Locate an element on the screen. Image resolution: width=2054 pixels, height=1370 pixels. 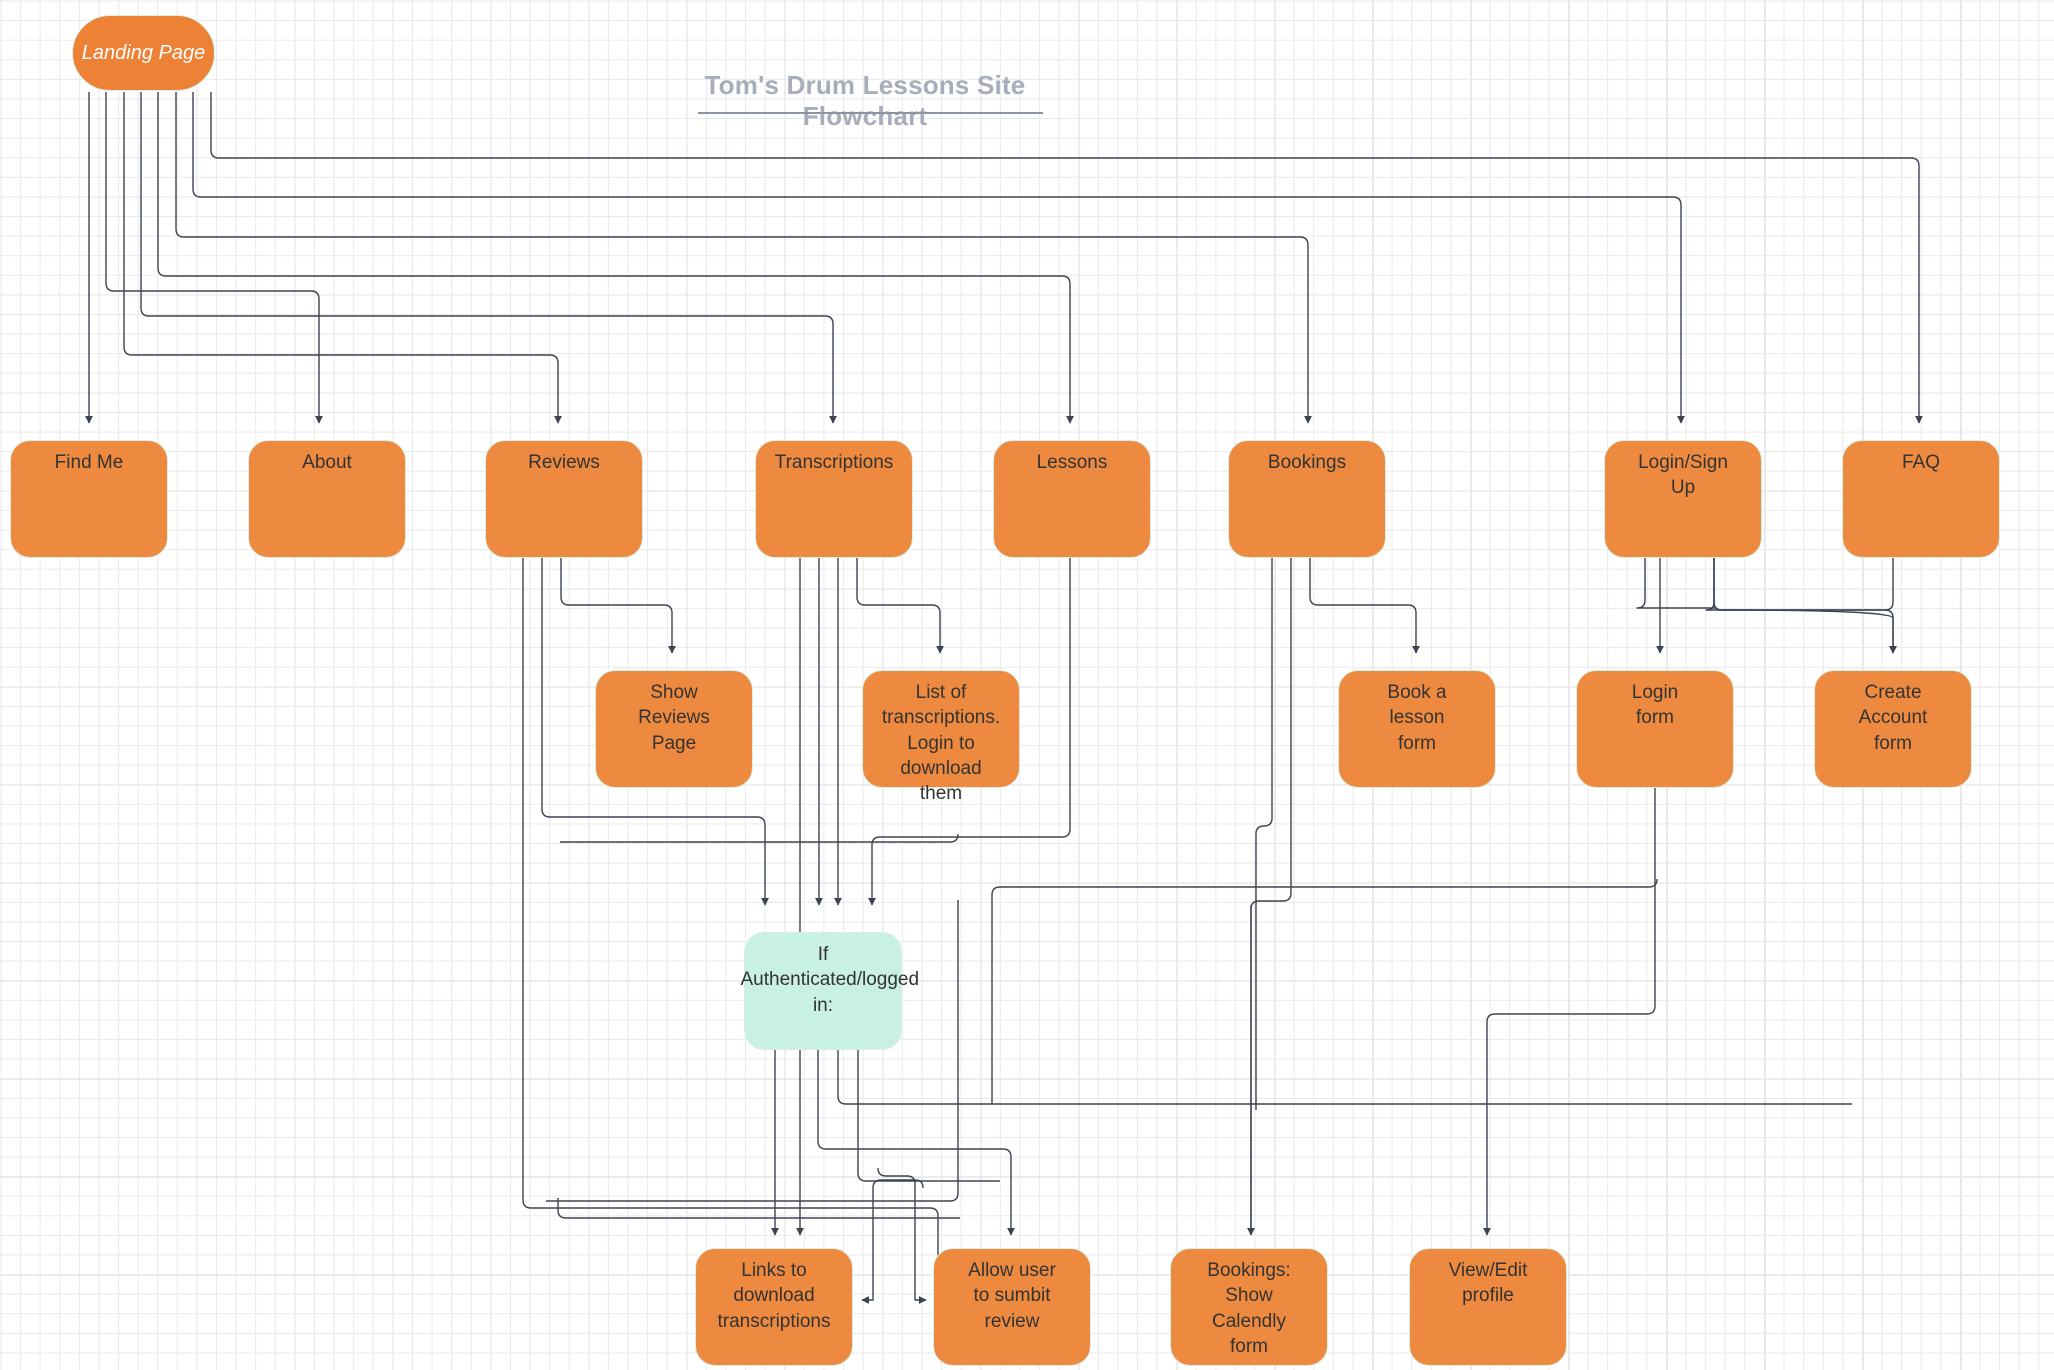
edge-if-auth-route-d is located at coordinates (928, 1116).